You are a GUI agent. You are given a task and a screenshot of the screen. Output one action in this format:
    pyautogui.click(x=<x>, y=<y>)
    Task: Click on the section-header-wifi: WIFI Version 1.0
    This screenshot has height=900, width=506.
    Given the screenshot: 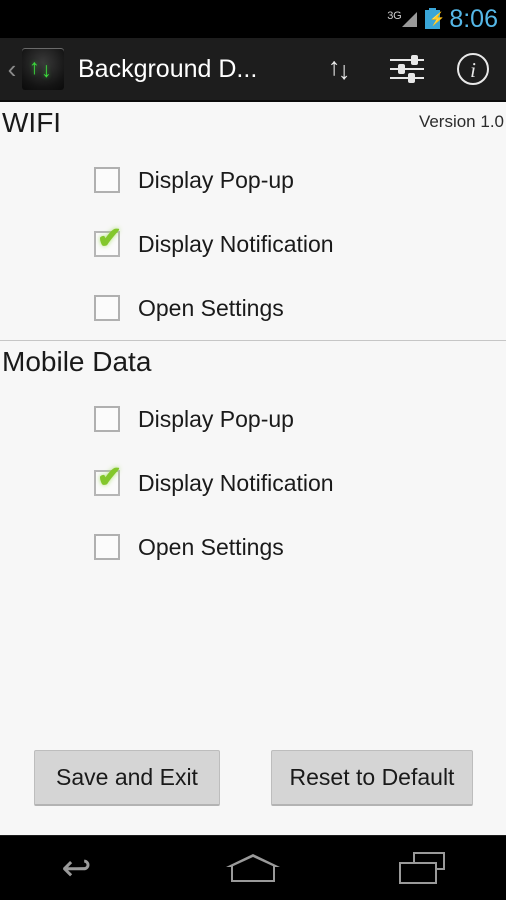 What is the action you would take?
    pyautogui.click(x=253, y=125)
    